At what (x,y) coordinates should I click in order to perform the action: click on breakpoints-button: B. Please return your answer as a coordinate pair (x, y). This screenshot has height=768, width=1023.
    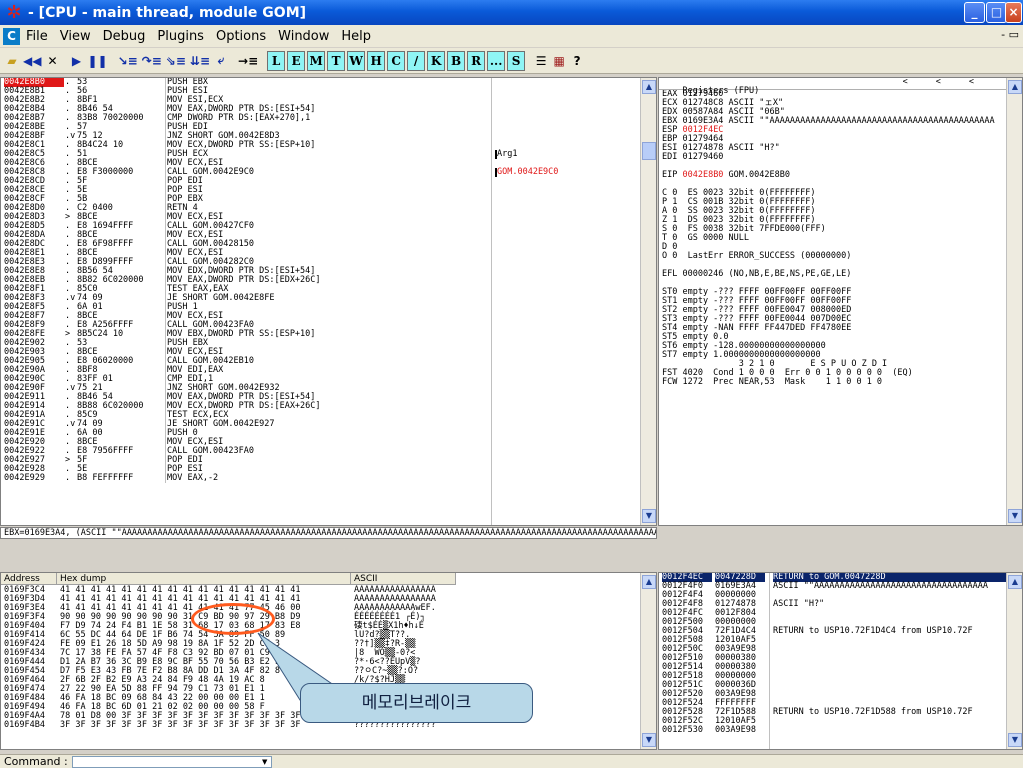
    Looking at the image, I should click on (456, 60).